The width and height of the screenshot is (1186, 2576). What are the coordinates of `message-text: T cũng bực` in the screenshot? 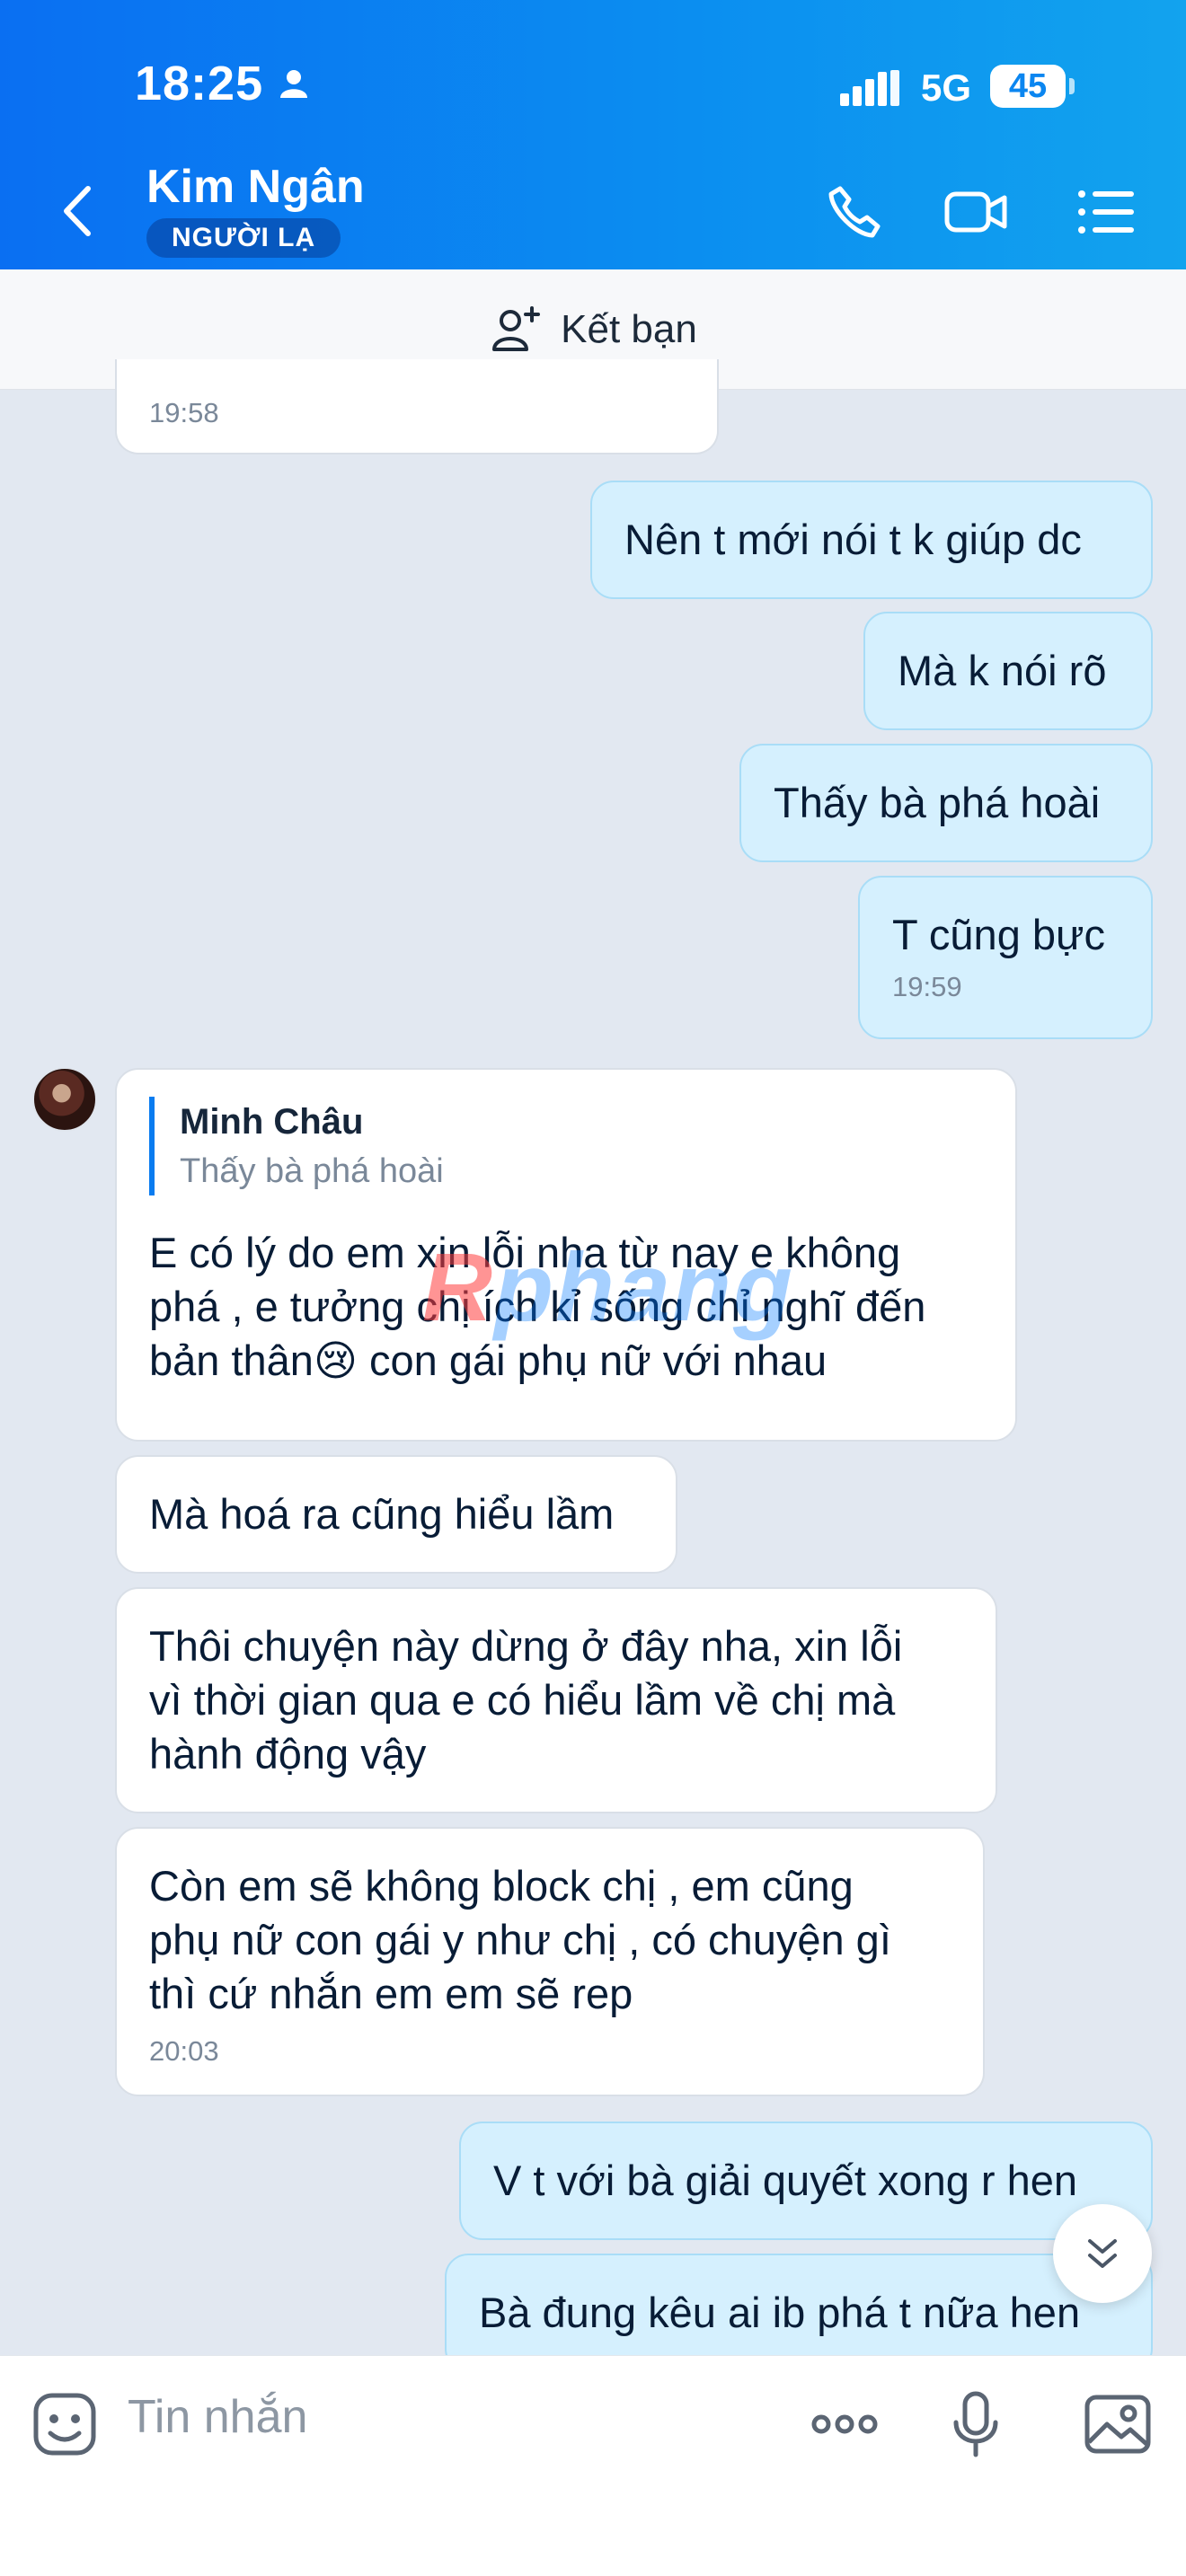 It's located at (998, 934).